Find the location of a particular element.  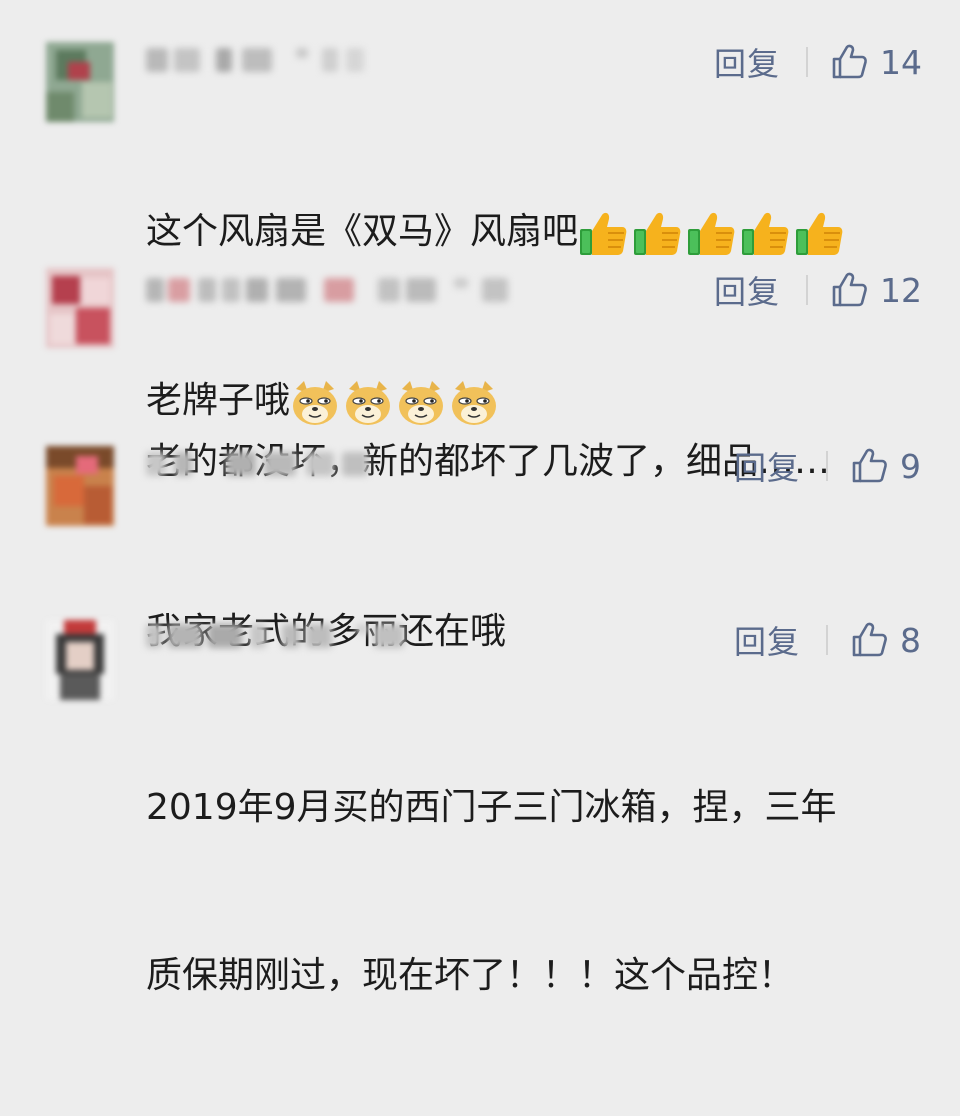

comment-actions: 回复 8 is located at coordinates (827, 640).